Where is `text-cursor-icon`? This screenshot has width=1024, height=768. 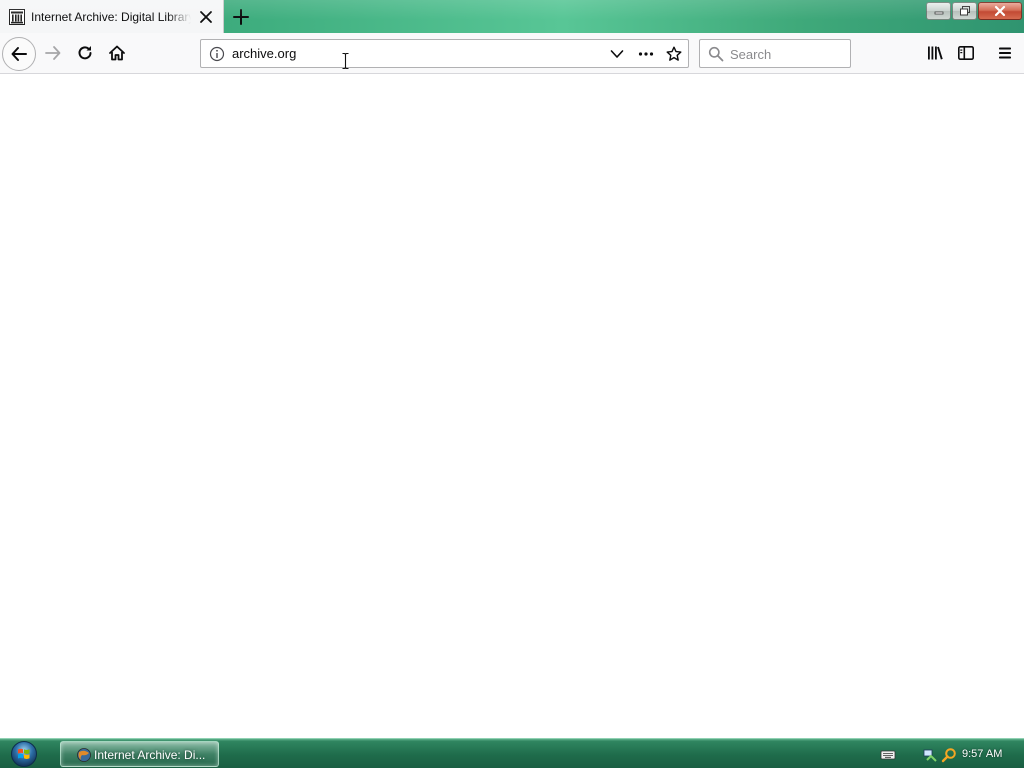 text-cursor-icon is located at coordinates (345, 61).